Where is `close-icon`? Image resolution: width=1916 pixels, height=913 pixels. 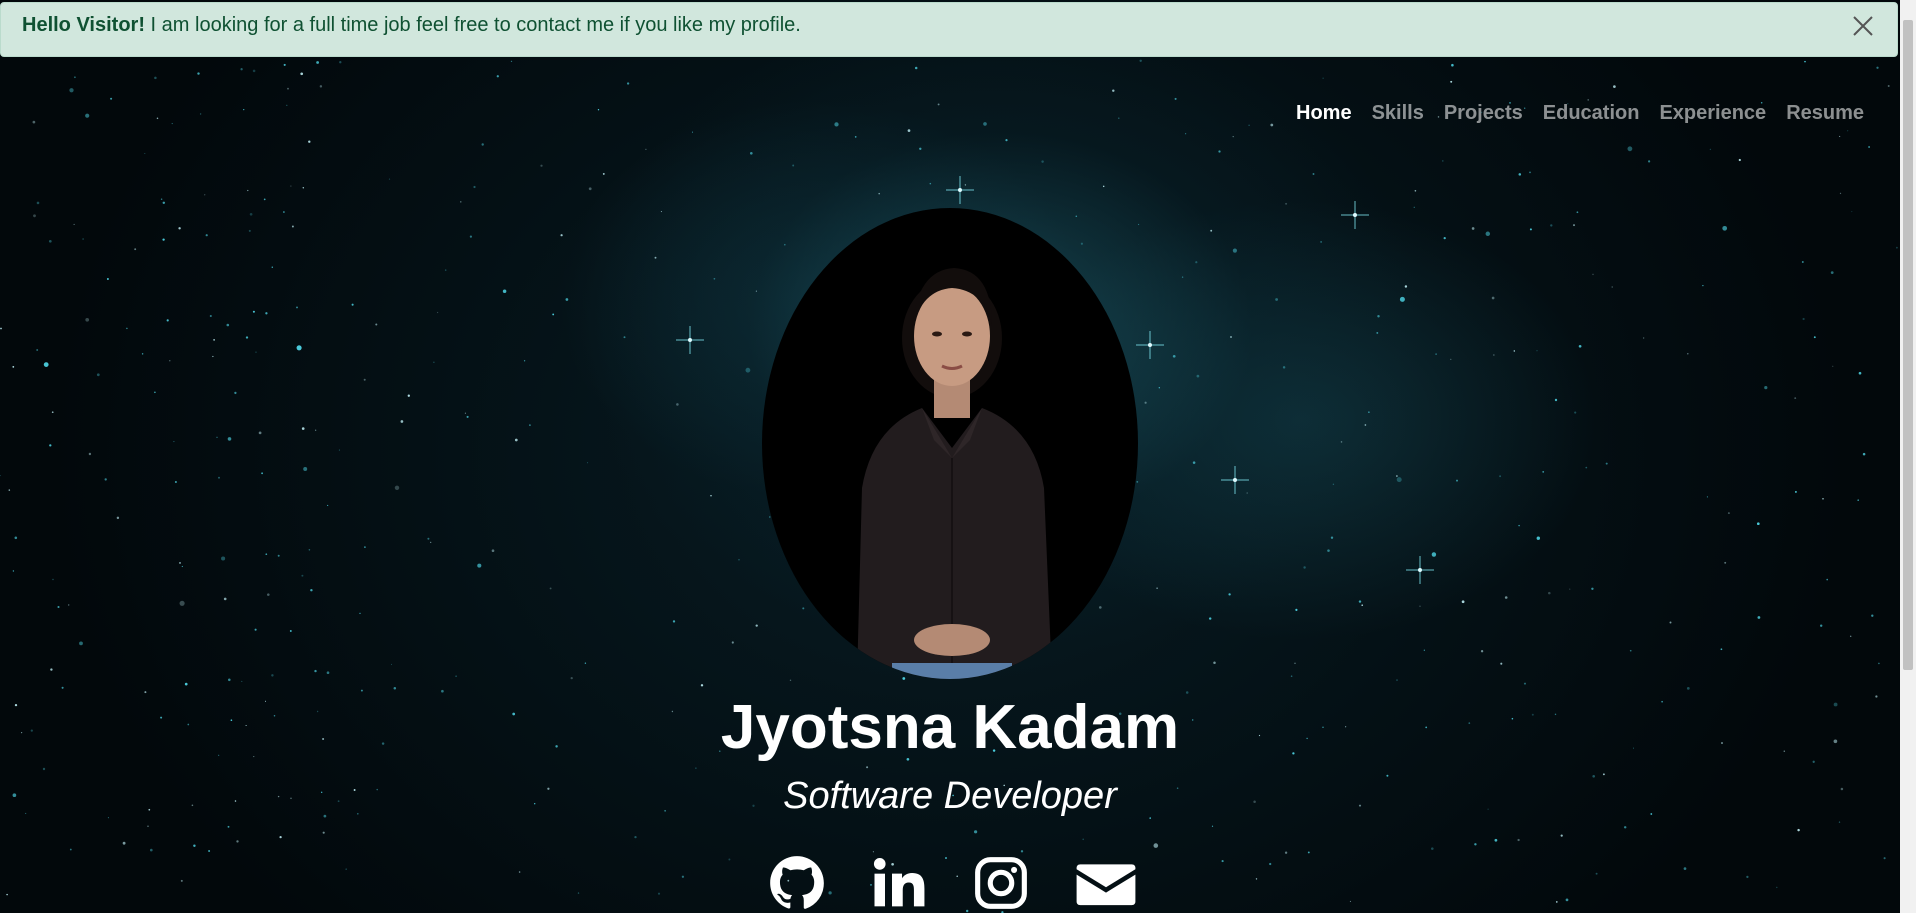 close-icon is located at coordinates (1863, 26).